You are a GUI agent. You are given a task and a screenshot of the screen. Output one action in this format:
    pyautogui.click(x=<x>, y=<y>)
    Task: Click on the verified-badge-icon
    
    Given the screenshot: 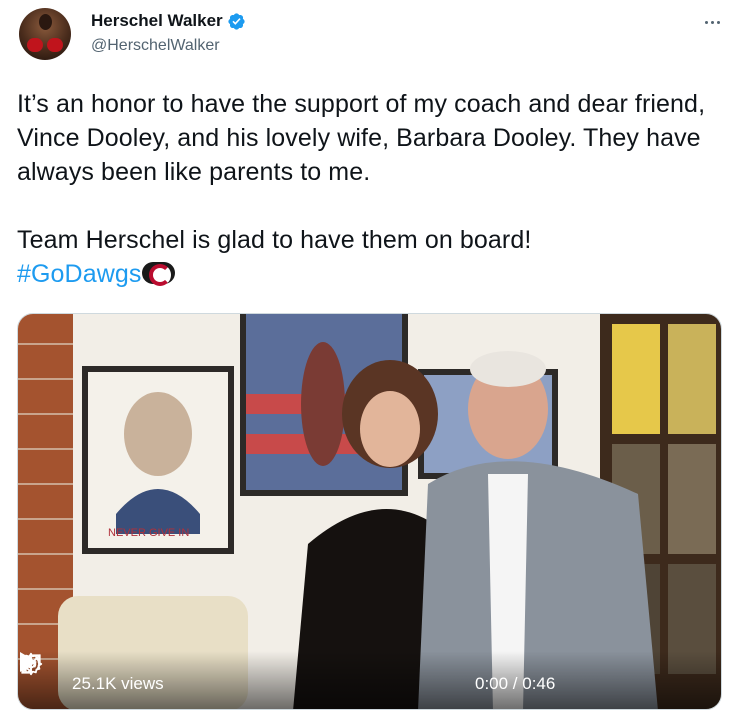 What is the action you would take?
    pyautogui.click(x=236, y=21)
    